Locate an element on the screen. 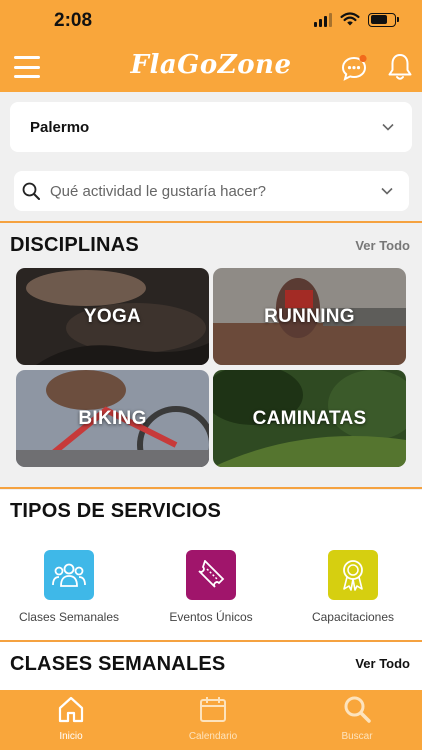 The width and height of the screenshot is (422, 750). service-label: Clases Semanales is located at coordinates (69, 617).